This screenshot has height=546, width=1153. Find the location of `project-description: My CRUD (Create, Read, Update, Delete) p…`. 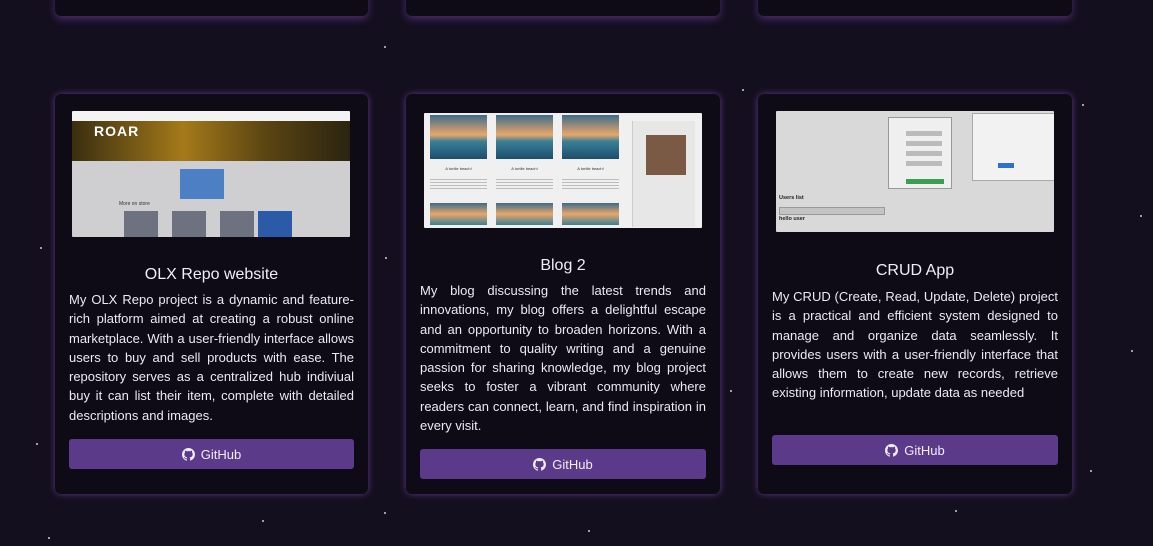

project-description: My CRUD (Create, Read, Update, Delete) p… is located at coordinates (915, 345).